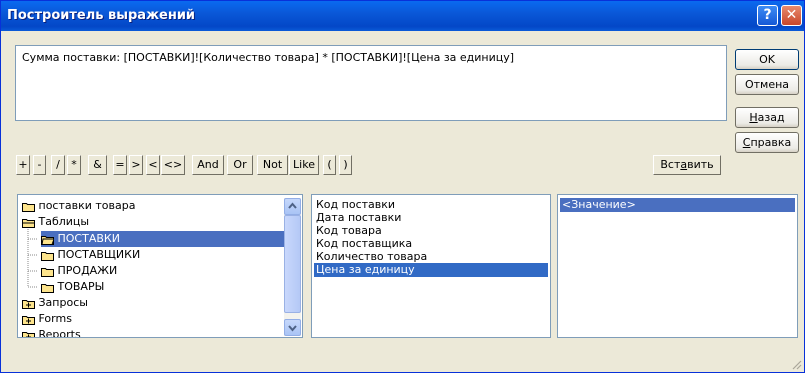  I want to click on back-label-post: азад, so click(771, 117).